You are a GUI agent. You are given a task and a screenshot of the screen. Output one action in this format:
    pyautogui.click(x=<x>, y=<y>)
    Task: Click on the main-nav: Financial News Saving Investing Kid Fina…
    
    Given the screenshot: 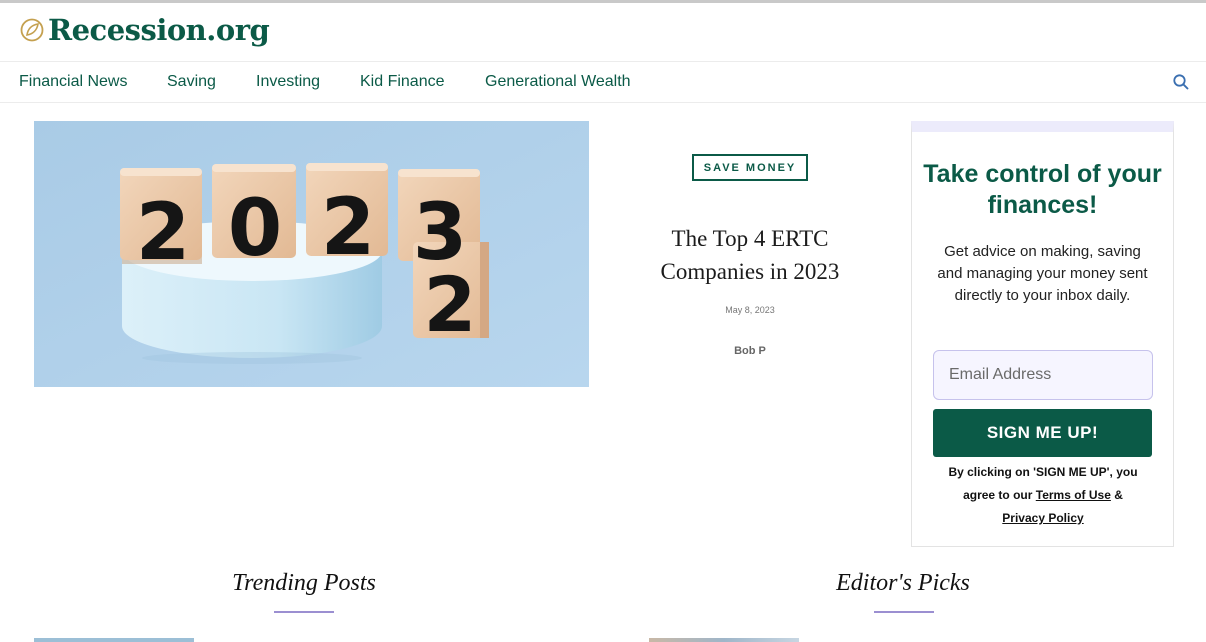 What is the action you would take?
    pyautogui.click(x=603, y=82)
    